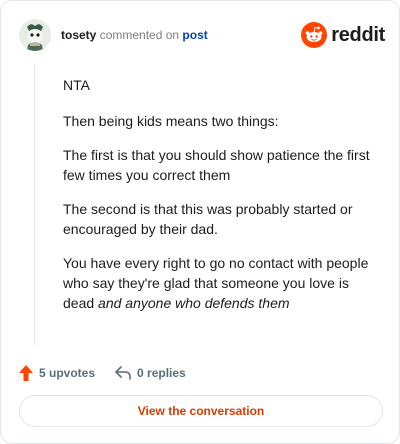  Describe the element at coordinates (102, 373) in the screenshot. I see `comment-actions: 5 upvotes 0 replies` at that location.